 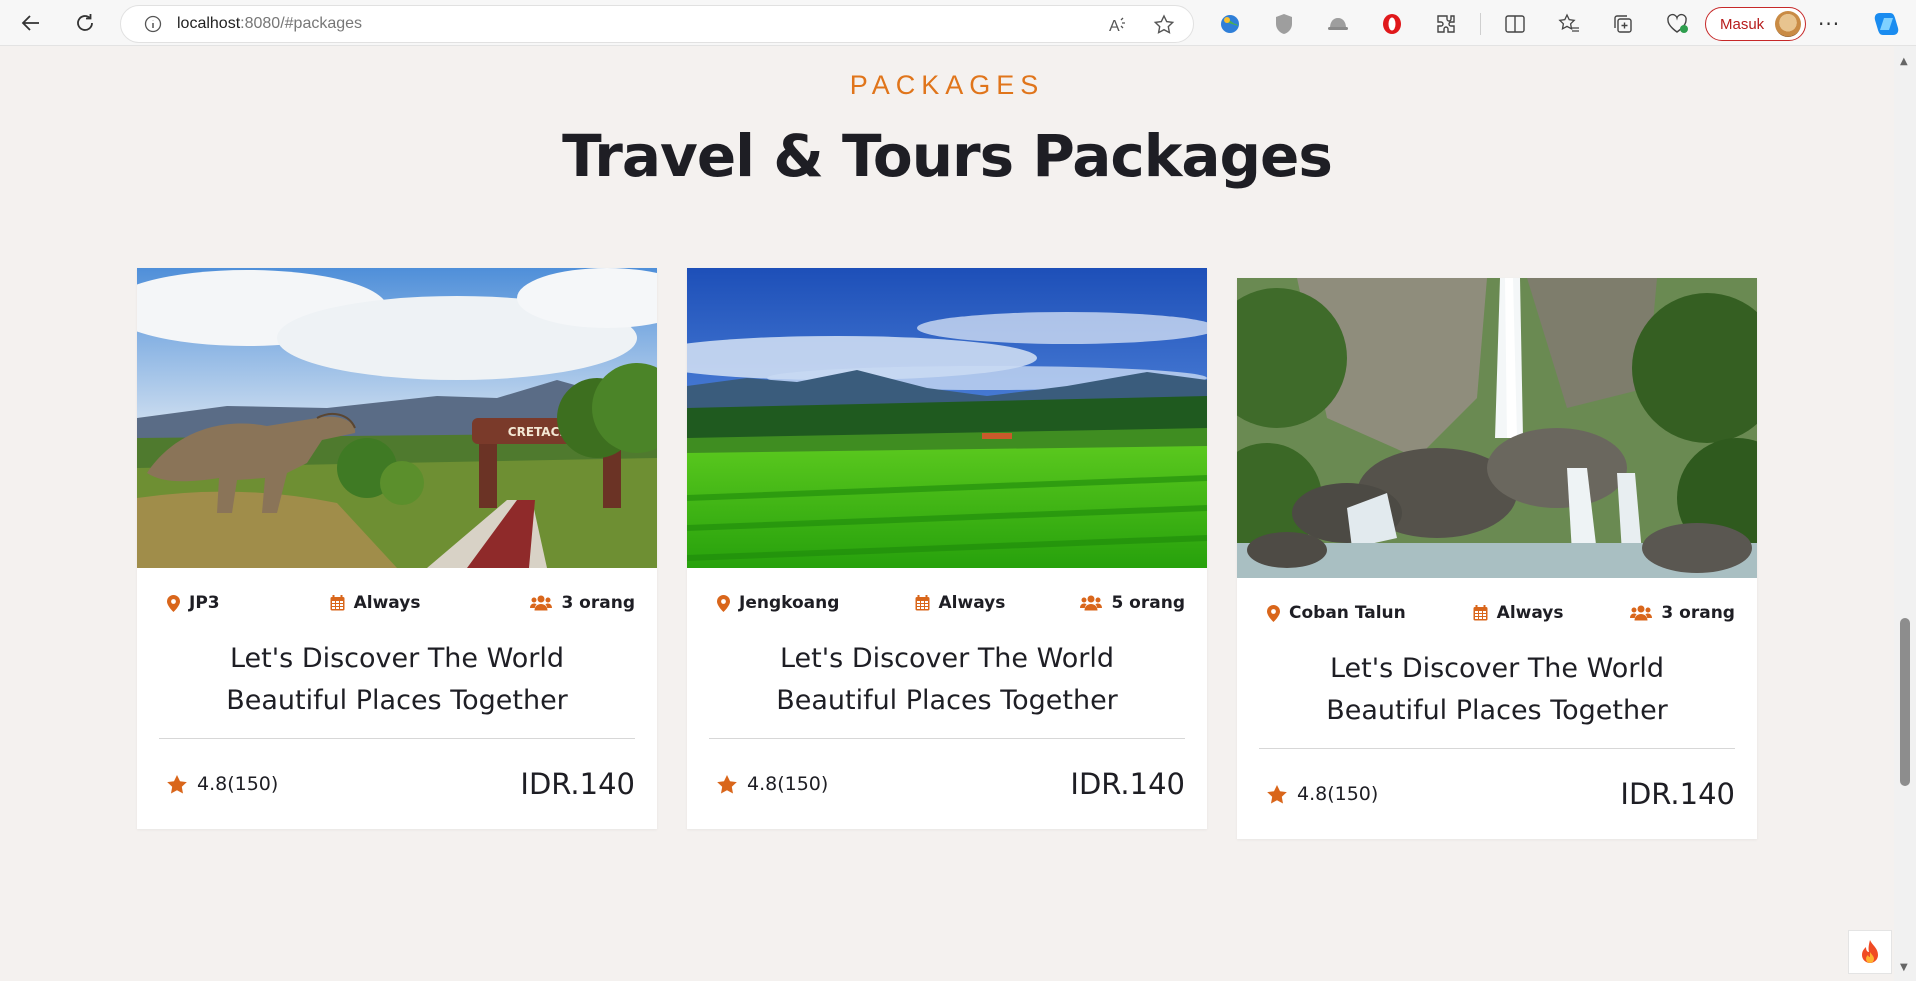 I want to click on more-options-icon: ···, so click(x=1829, y=24).